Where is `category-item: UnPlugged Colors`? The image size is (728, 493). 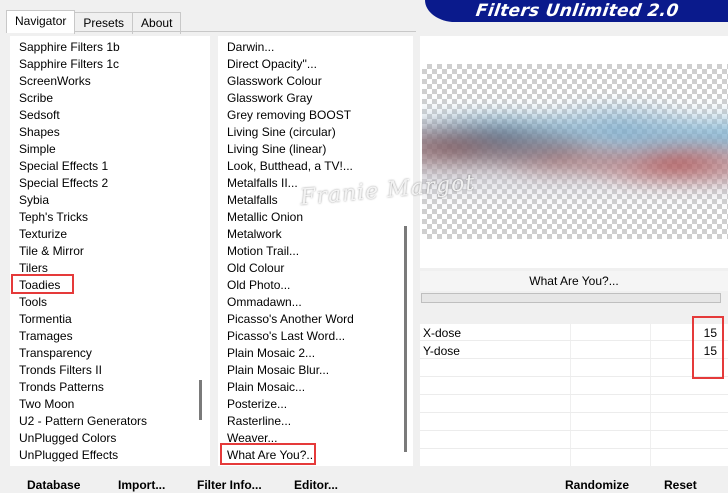 category-item: UnPlugged Colors is located at coordinates (67, 438).